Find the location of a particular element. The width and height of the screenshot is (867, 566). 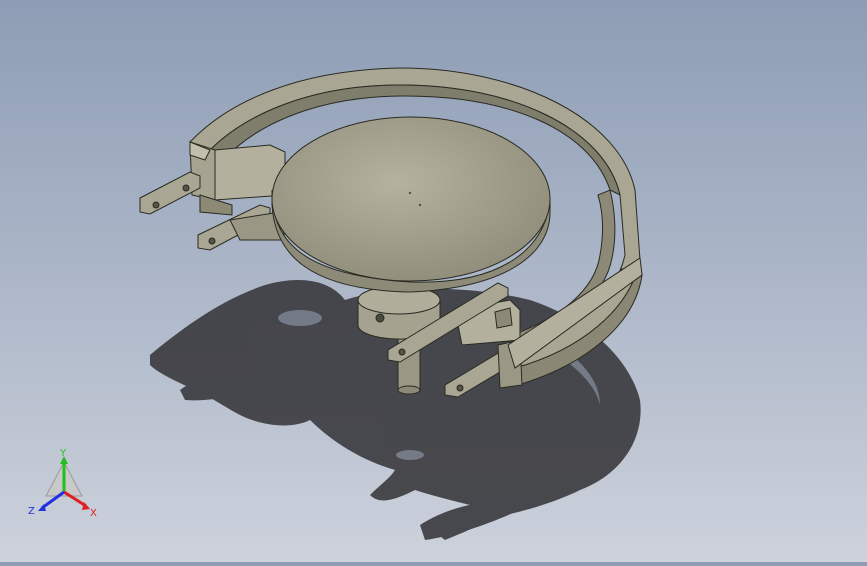

view-orientation-triad: Y X Z is located at coordinates (66, 485).